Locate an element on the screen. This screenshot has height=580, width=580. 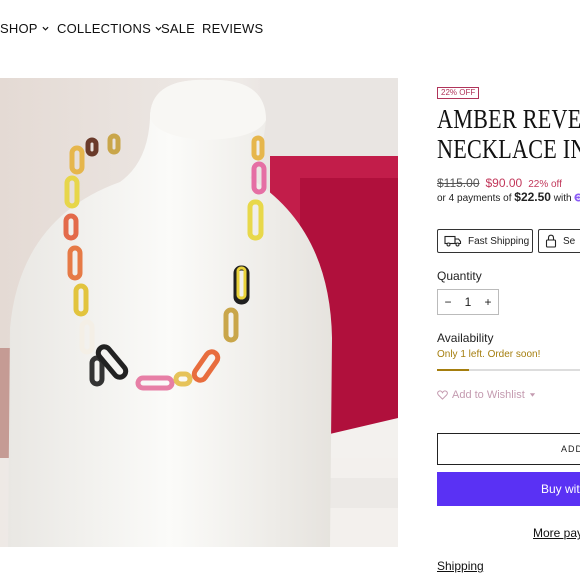
price-row: $115.00 $90.00 22% off is located at coordinates (499, 183).